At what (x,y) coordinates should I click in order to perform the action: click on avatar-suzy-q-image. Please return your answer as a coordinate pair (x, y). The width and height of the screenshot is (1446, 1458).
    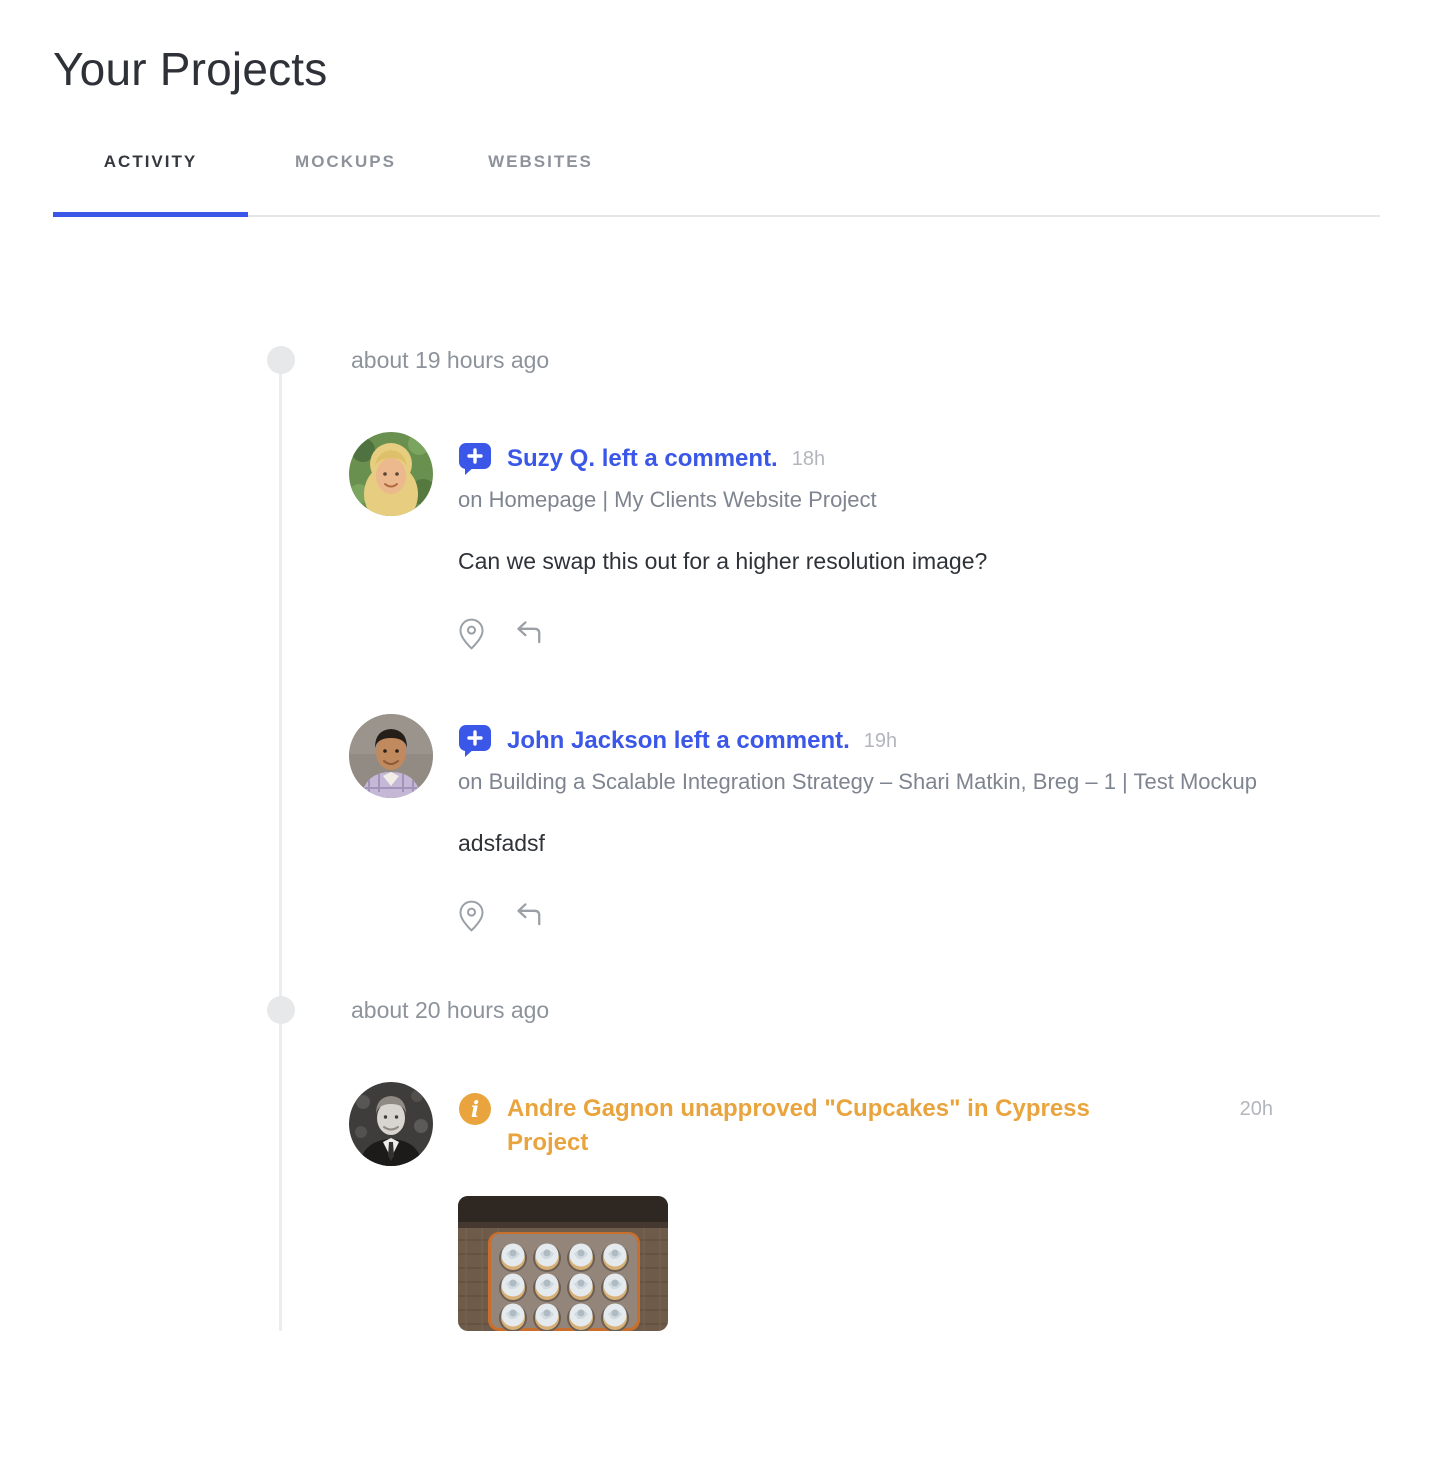
    Looking at the image, I should click on (391, 474).